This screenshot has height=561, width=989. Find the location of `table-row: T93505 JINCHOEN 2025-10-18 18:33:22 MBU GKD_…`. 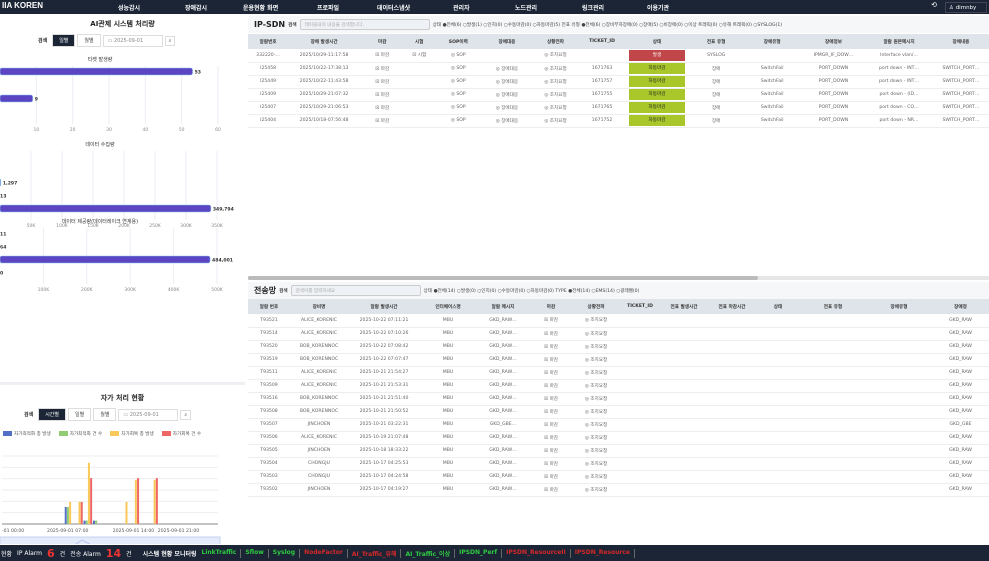

table-row: T93505 JINCHOEN 2025-10-18 18:33:22 MBU GKD_… is located at coordinates (618, 451).